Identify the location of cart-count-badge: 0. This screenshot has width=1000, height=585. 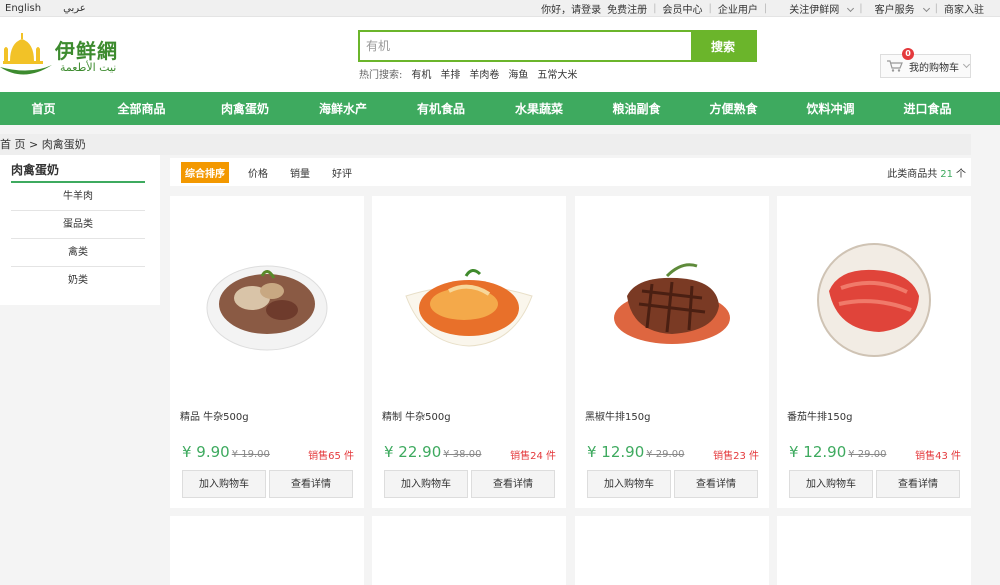
(908, 54).